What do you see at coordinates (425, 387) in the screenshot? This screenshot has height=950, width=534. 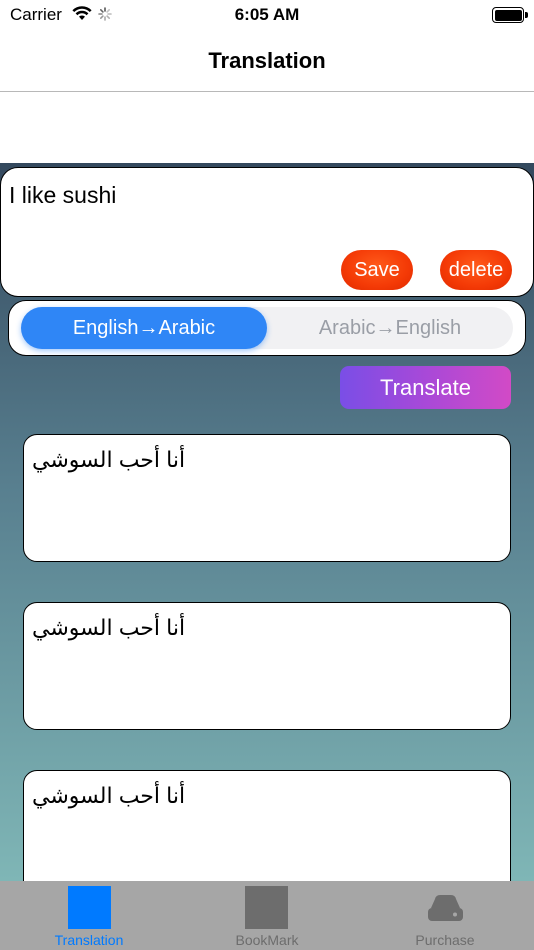 I see `translate-button: Translate` at bounding box center [425, 387].